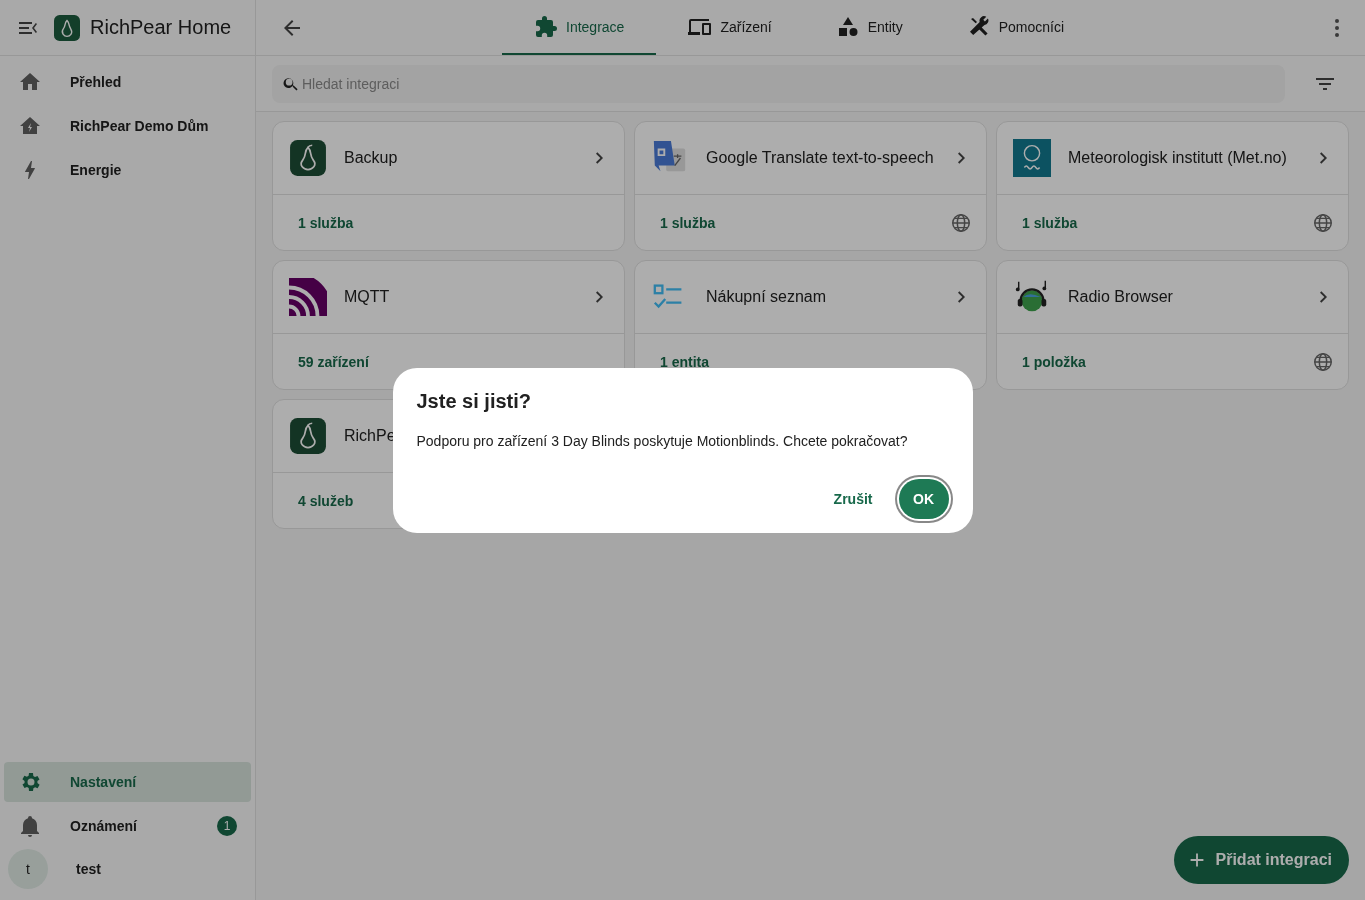 Image resolution: width=1365 pixels, height=900 pixels. I want to click on integration-card: Meteorologisk institutt (Met.no) 1 služba, so click(1172, 186).